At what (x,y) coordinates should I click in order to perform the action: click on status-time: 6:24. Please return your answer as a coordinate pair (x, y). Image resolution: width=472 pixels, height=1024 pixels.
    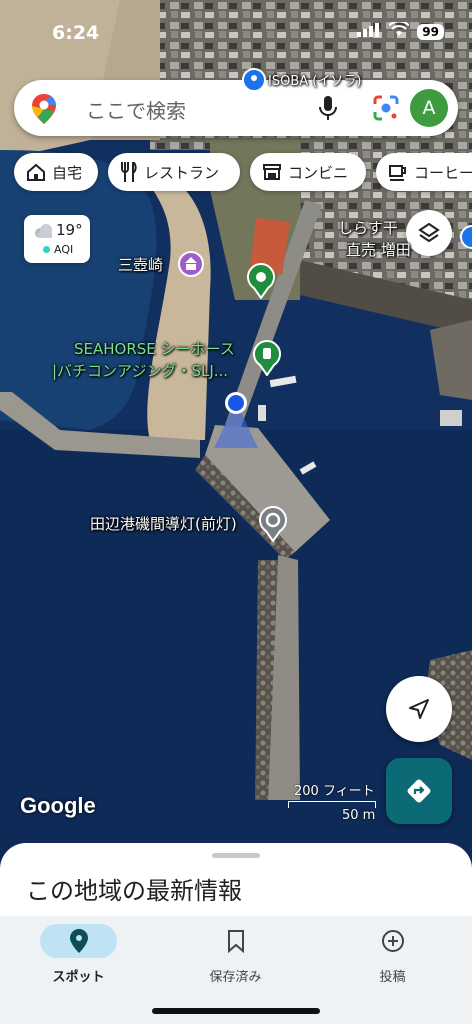
    Looking at the image, I should click on (76, 33).